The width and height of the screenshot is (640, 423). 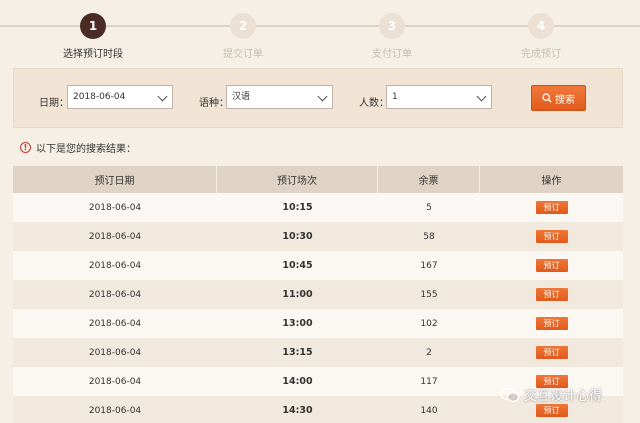 I want to click on row-time: 14:00, so click(x=297, y=381).